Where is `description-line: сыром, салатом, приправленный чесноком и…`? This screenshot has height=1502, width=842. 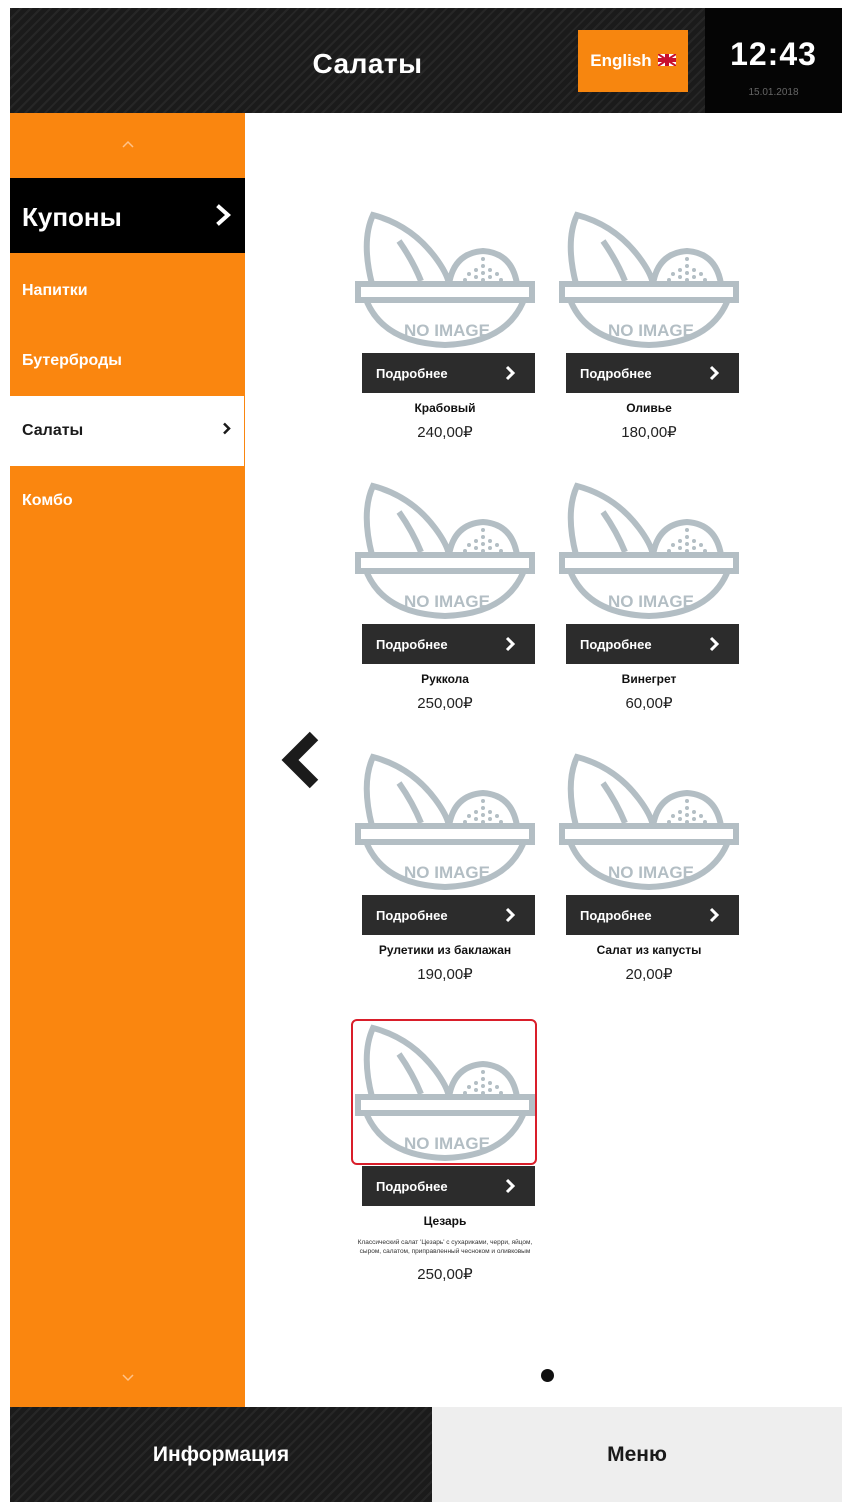 description-line: сыром, салатом, приправленный чесноком и… is located at coordinates (445, 1251).